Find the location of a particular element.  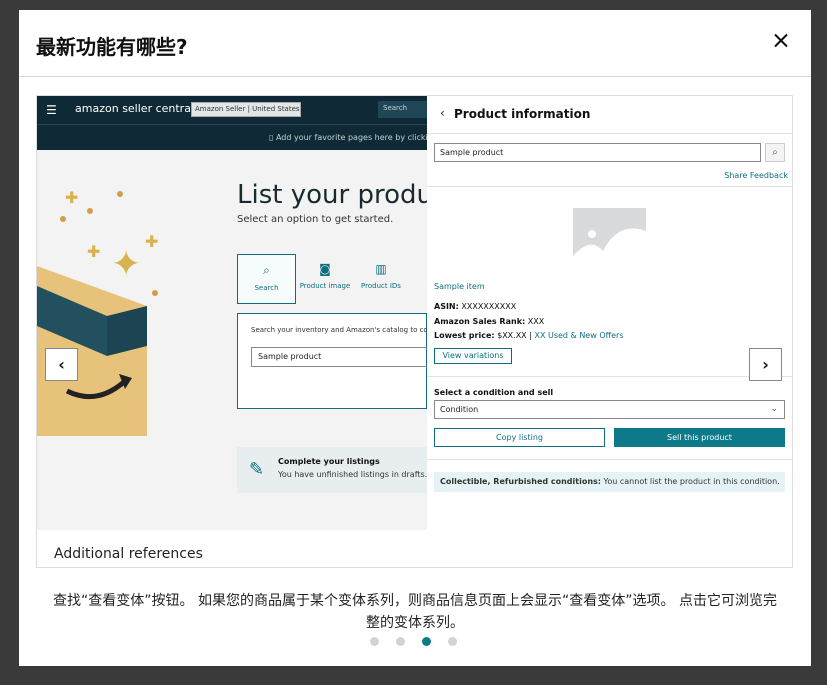

list-product-subtitle: Select an option to get started. is located at coordinates (315, 219).